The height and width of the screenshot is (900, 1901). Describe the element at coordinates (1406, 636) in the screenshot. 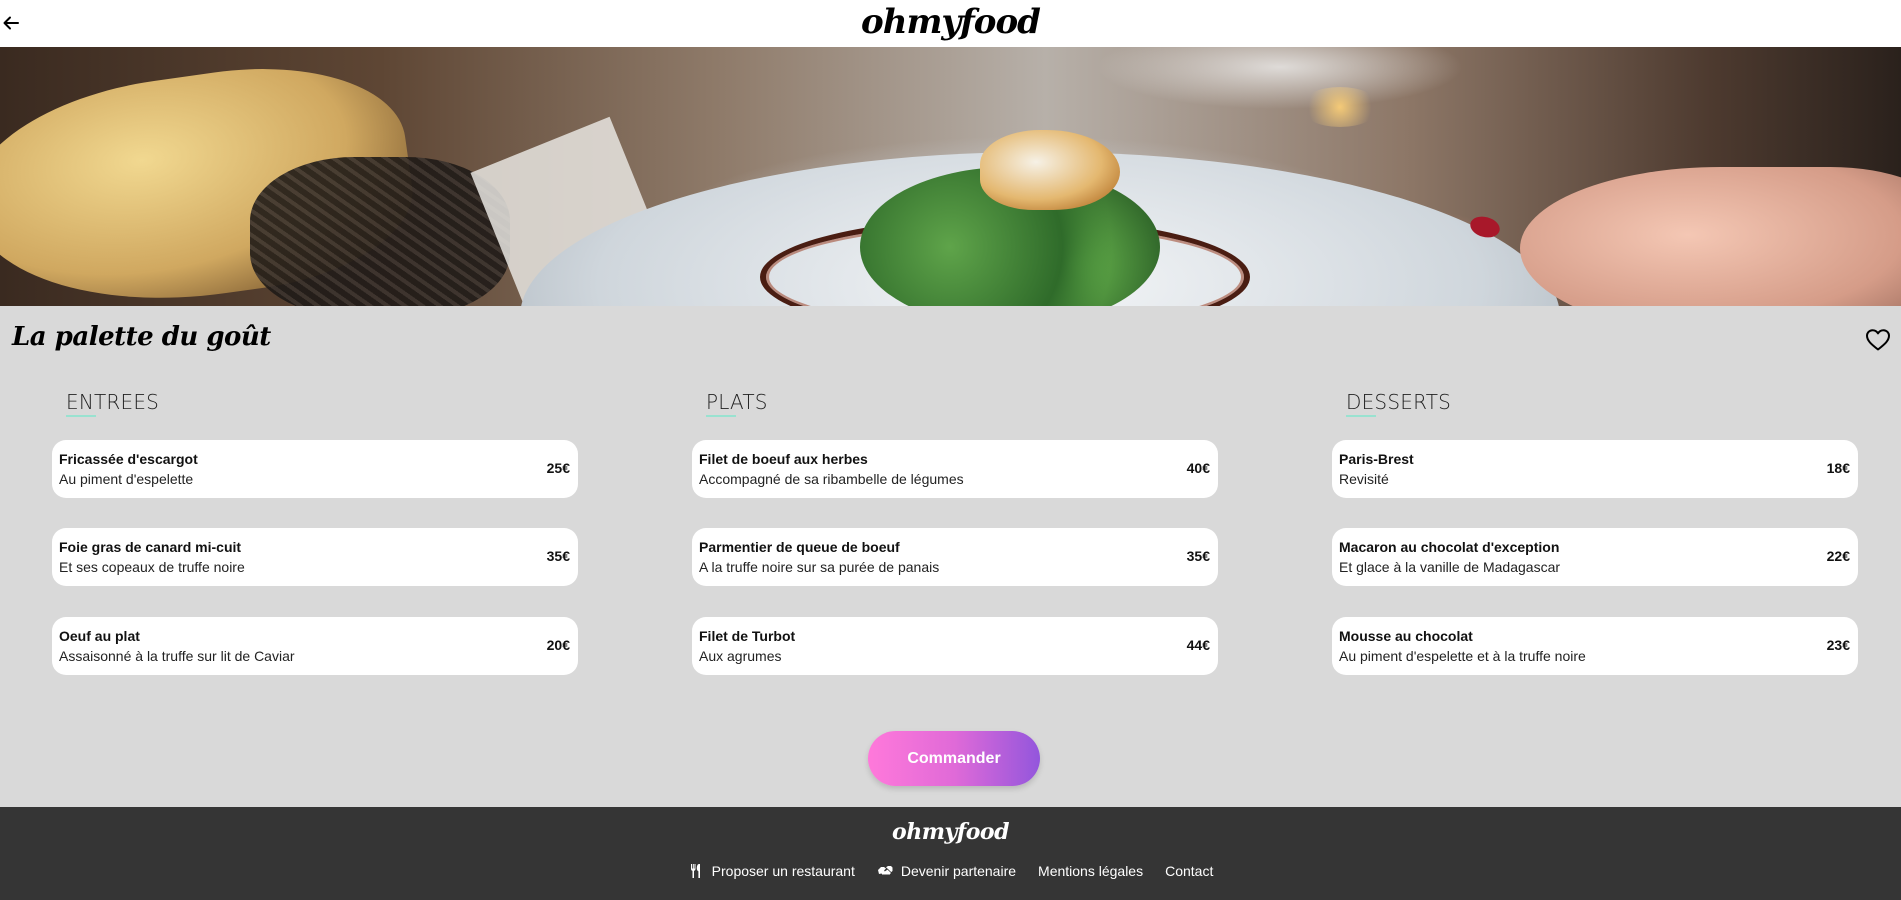

I see `dish-name: Mousse au chocolat` at that location.